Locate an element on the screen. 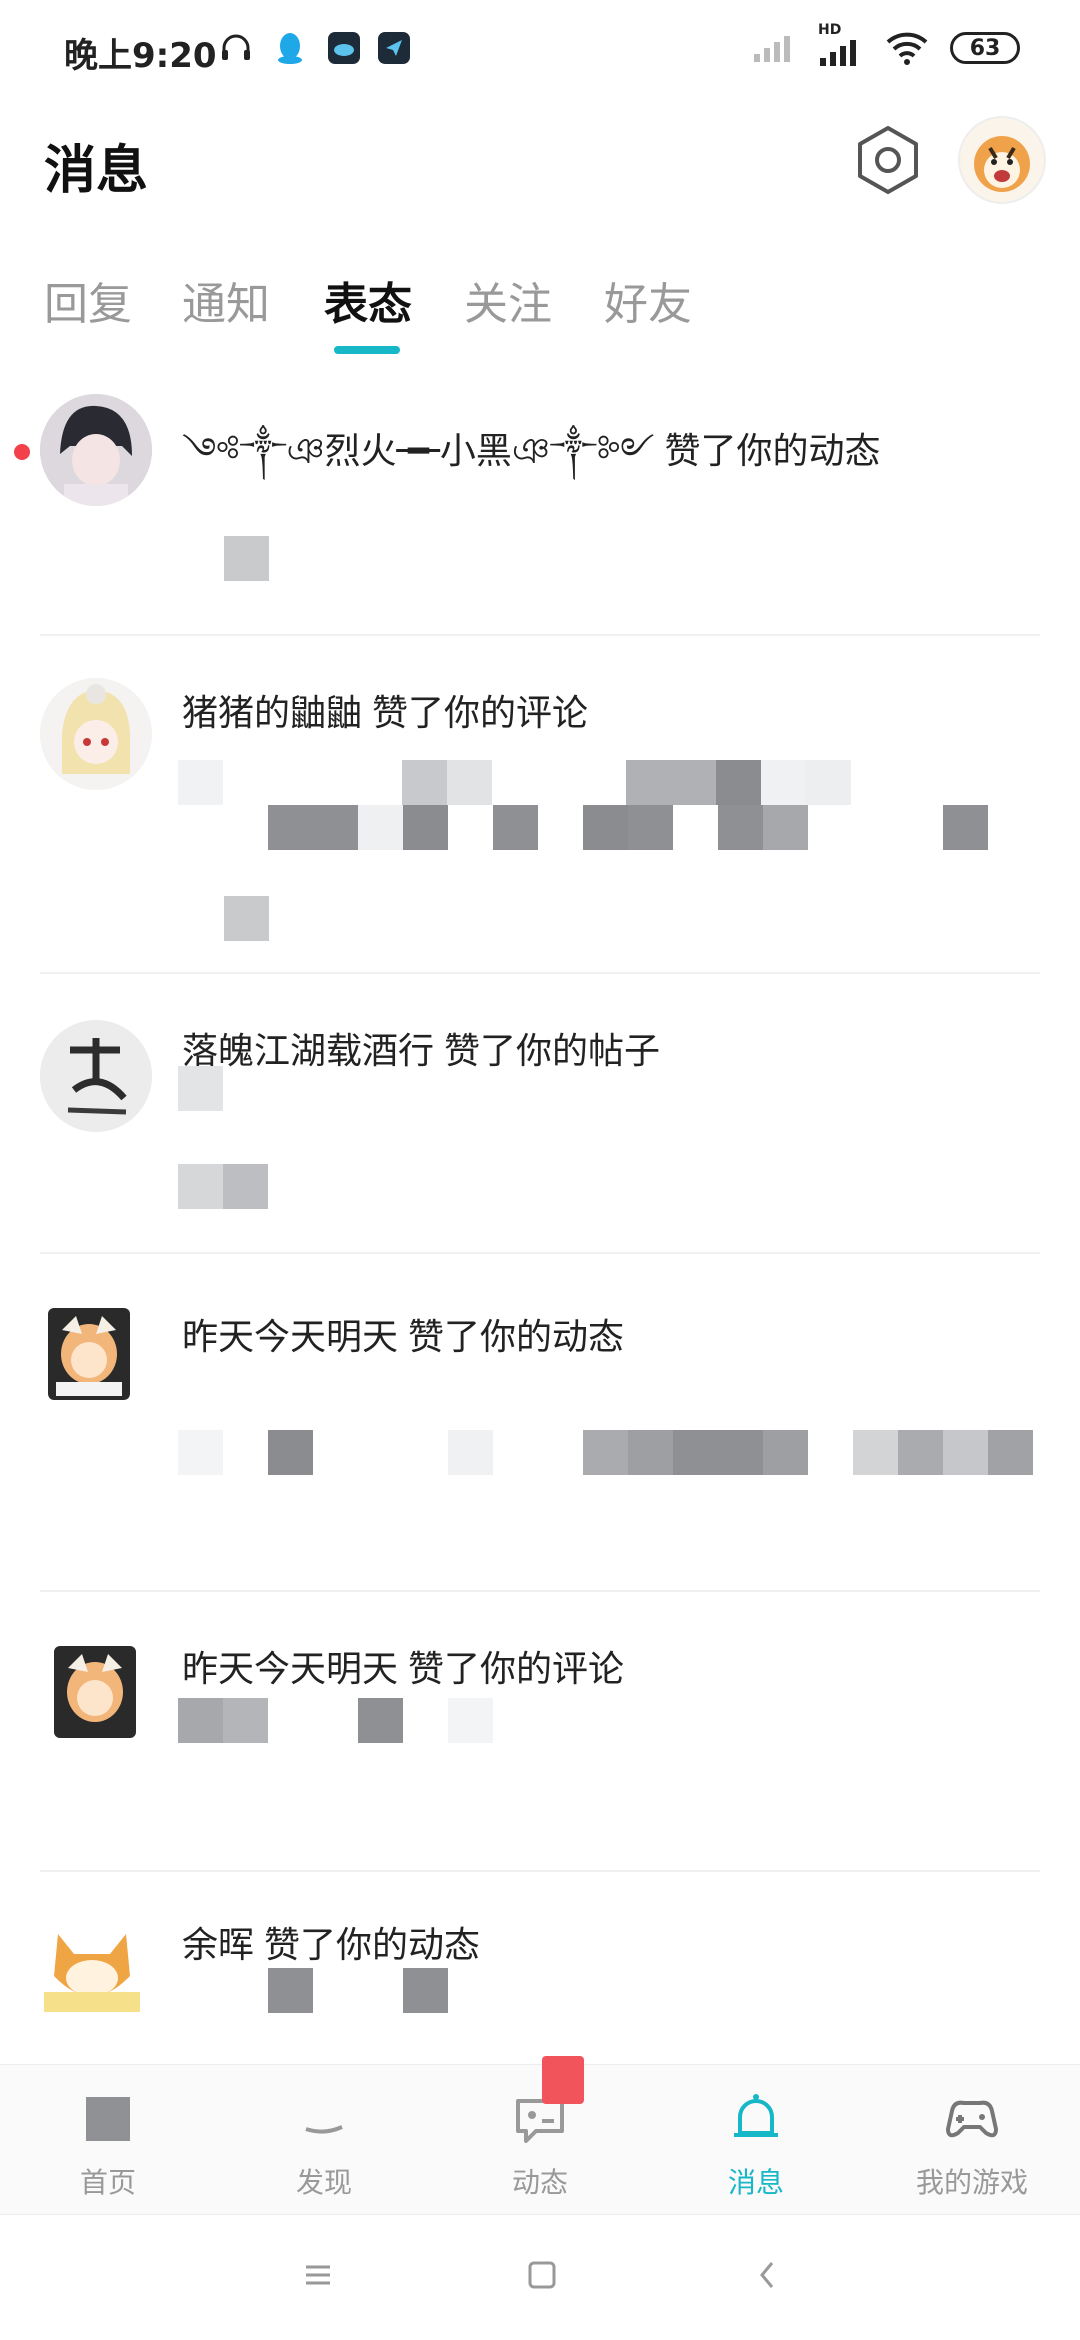 The height and width of the screenshot is (2340, 1080). list-item: 昨天今天明天 赞了你的评论 is located at coordinates (540, 1746).